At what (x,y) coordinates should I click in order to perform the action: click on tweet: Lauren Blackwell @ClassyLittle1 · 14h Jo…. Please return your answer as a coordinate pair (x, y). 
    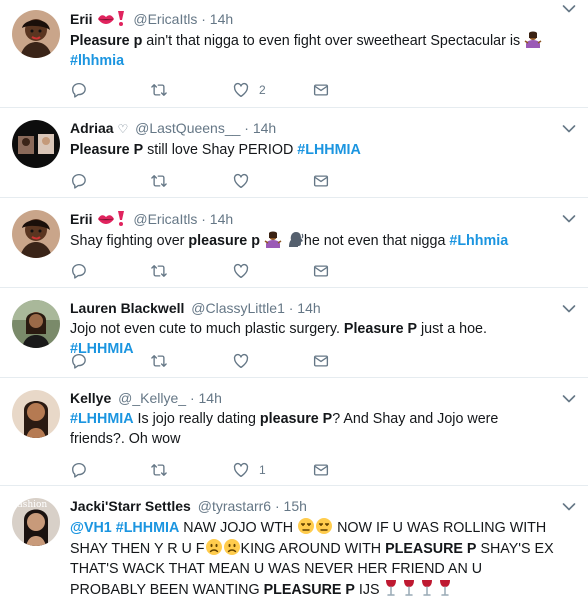
    Looking at the image, I should click on (294, 333).